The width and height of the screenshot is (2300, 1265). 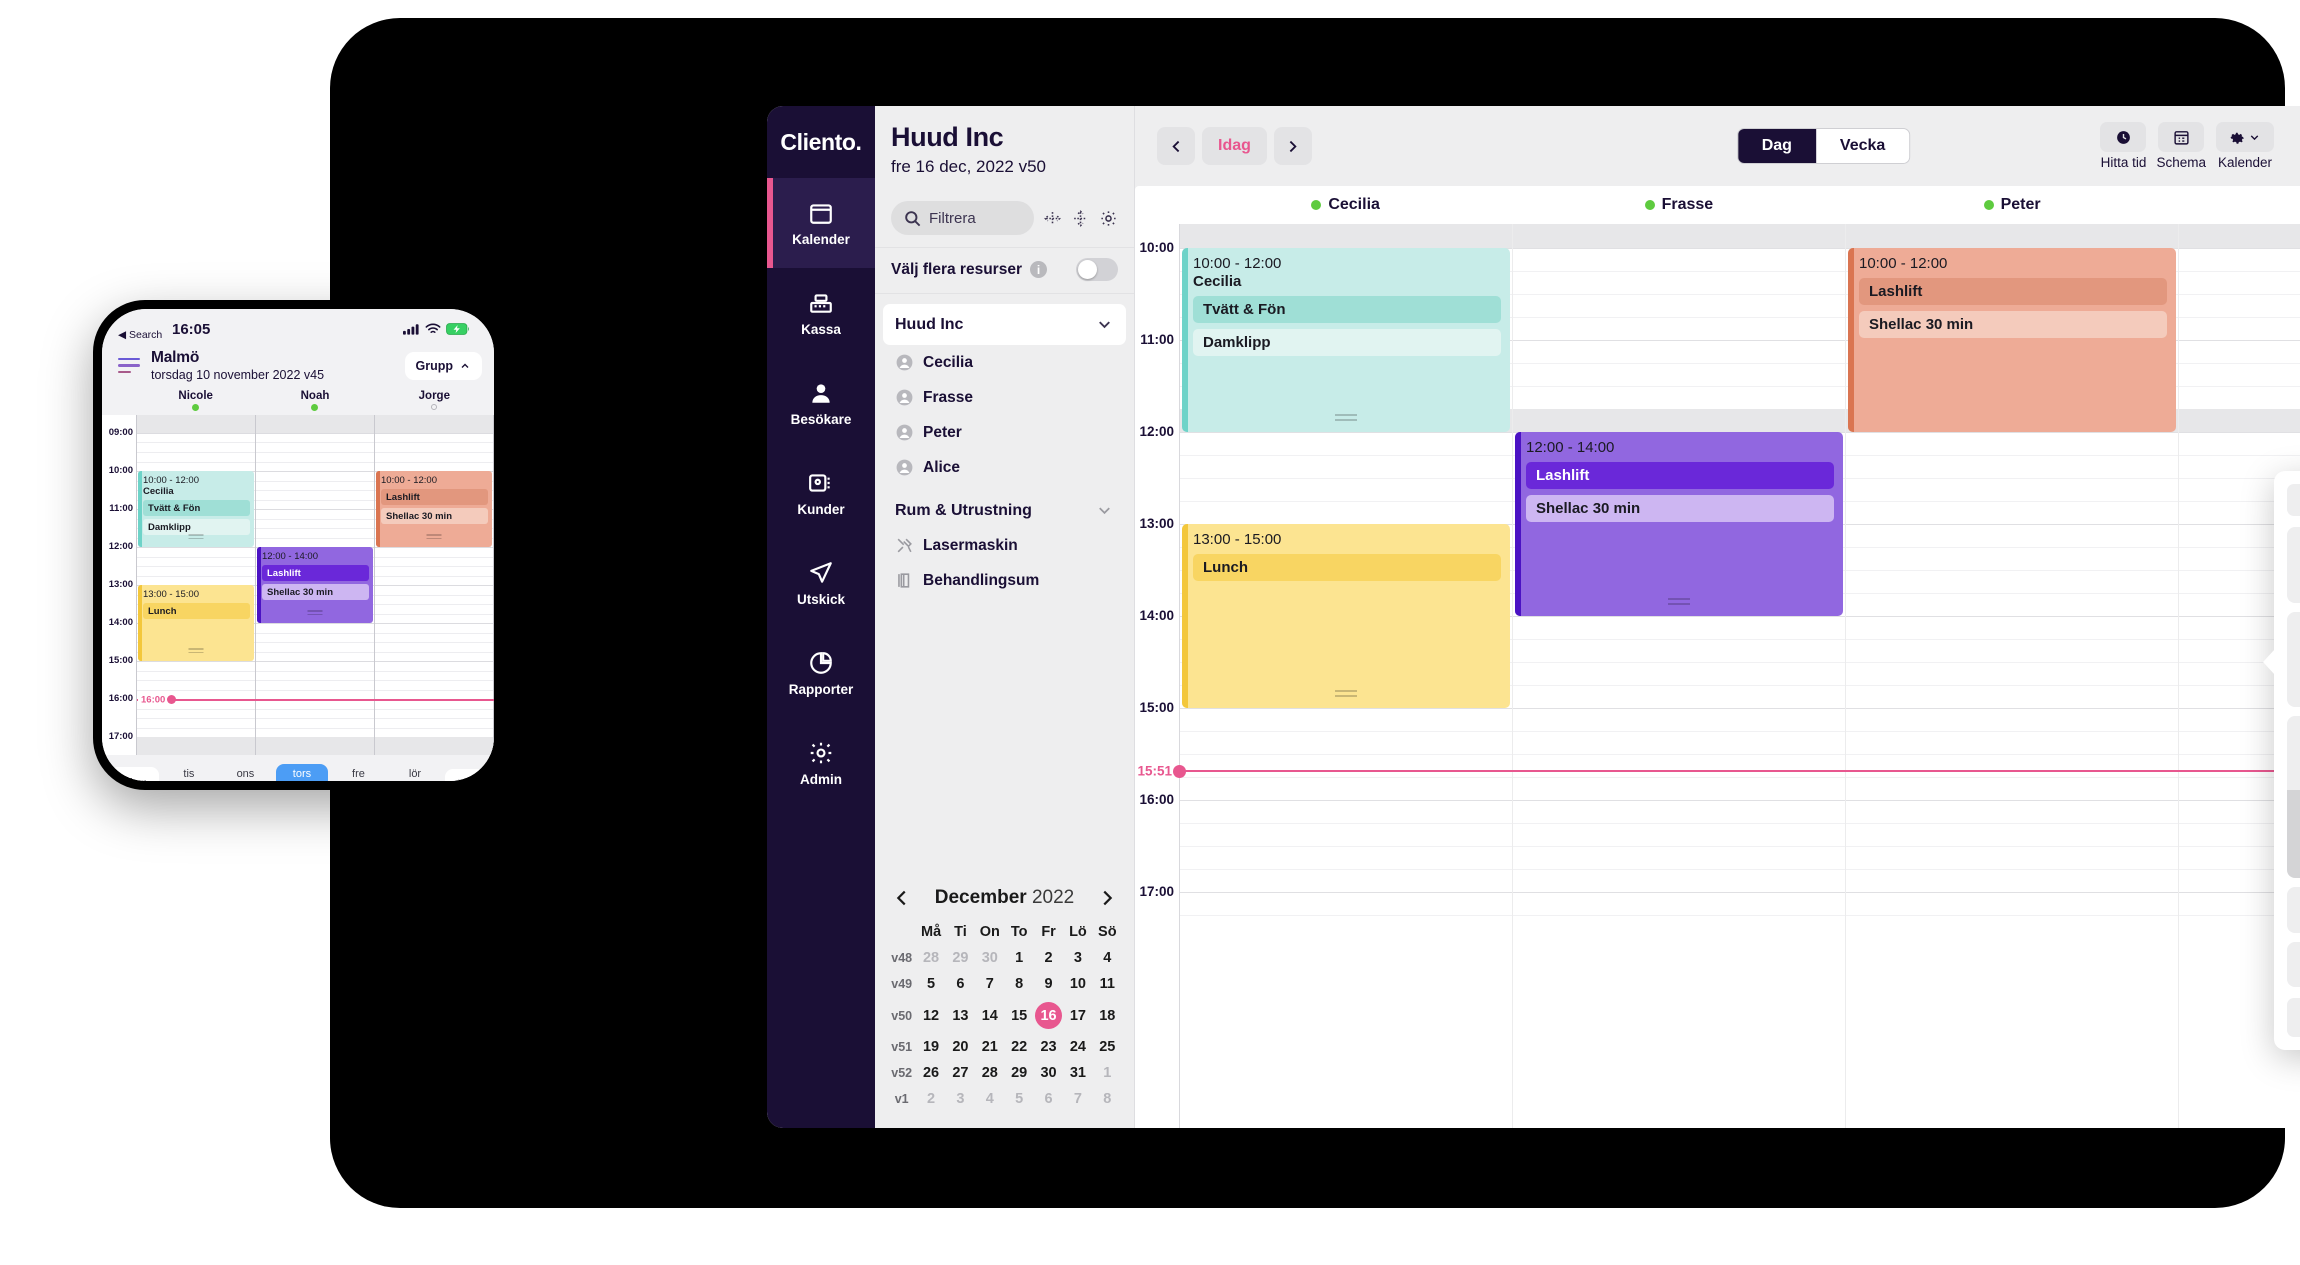 I want to click on add-note-button: Lägg till anteckning, so click(x=2293, y=964).